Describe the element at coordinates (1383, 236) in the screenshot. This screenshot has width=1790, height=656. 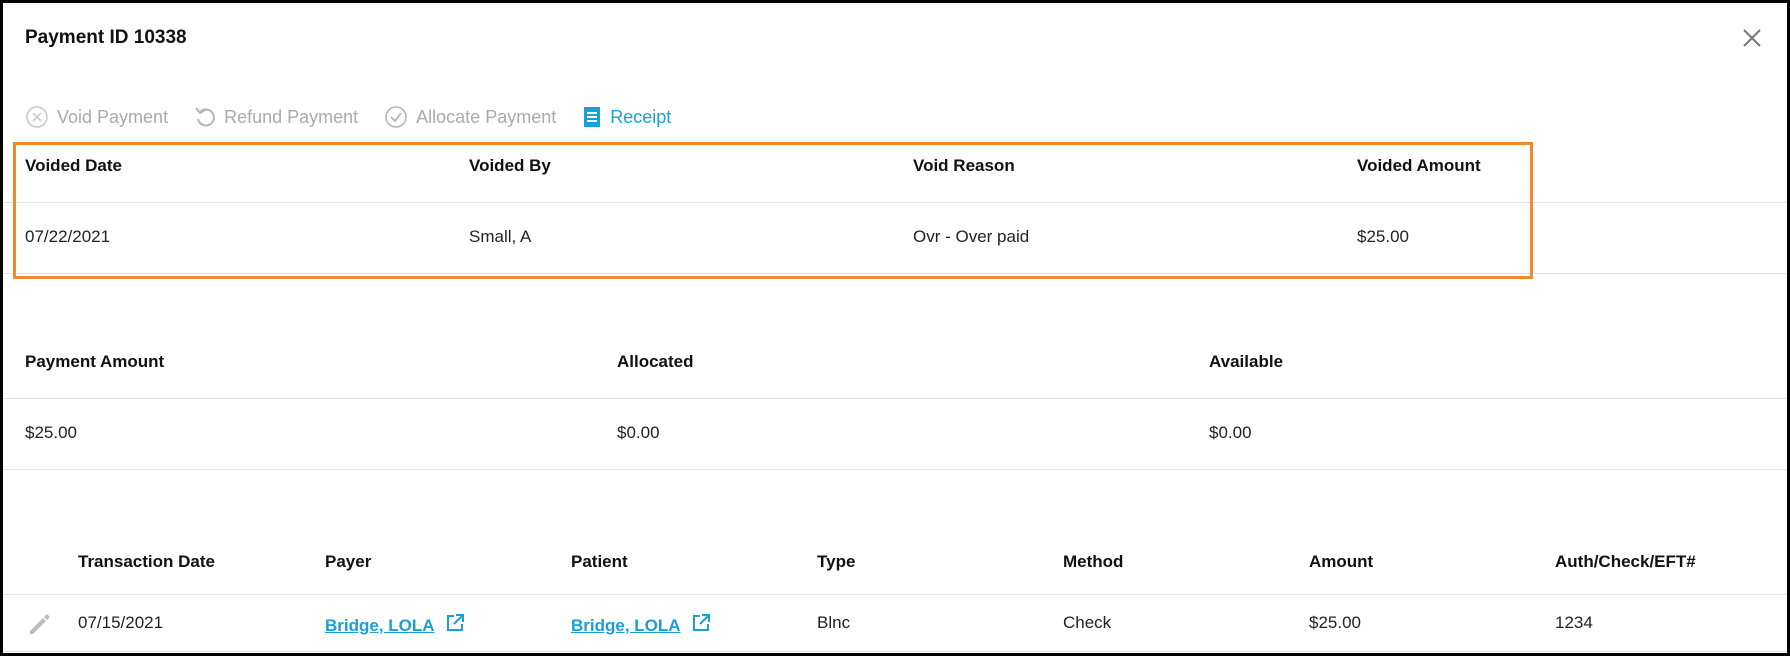
I see `voided-amount-value: $25.00` at that location.